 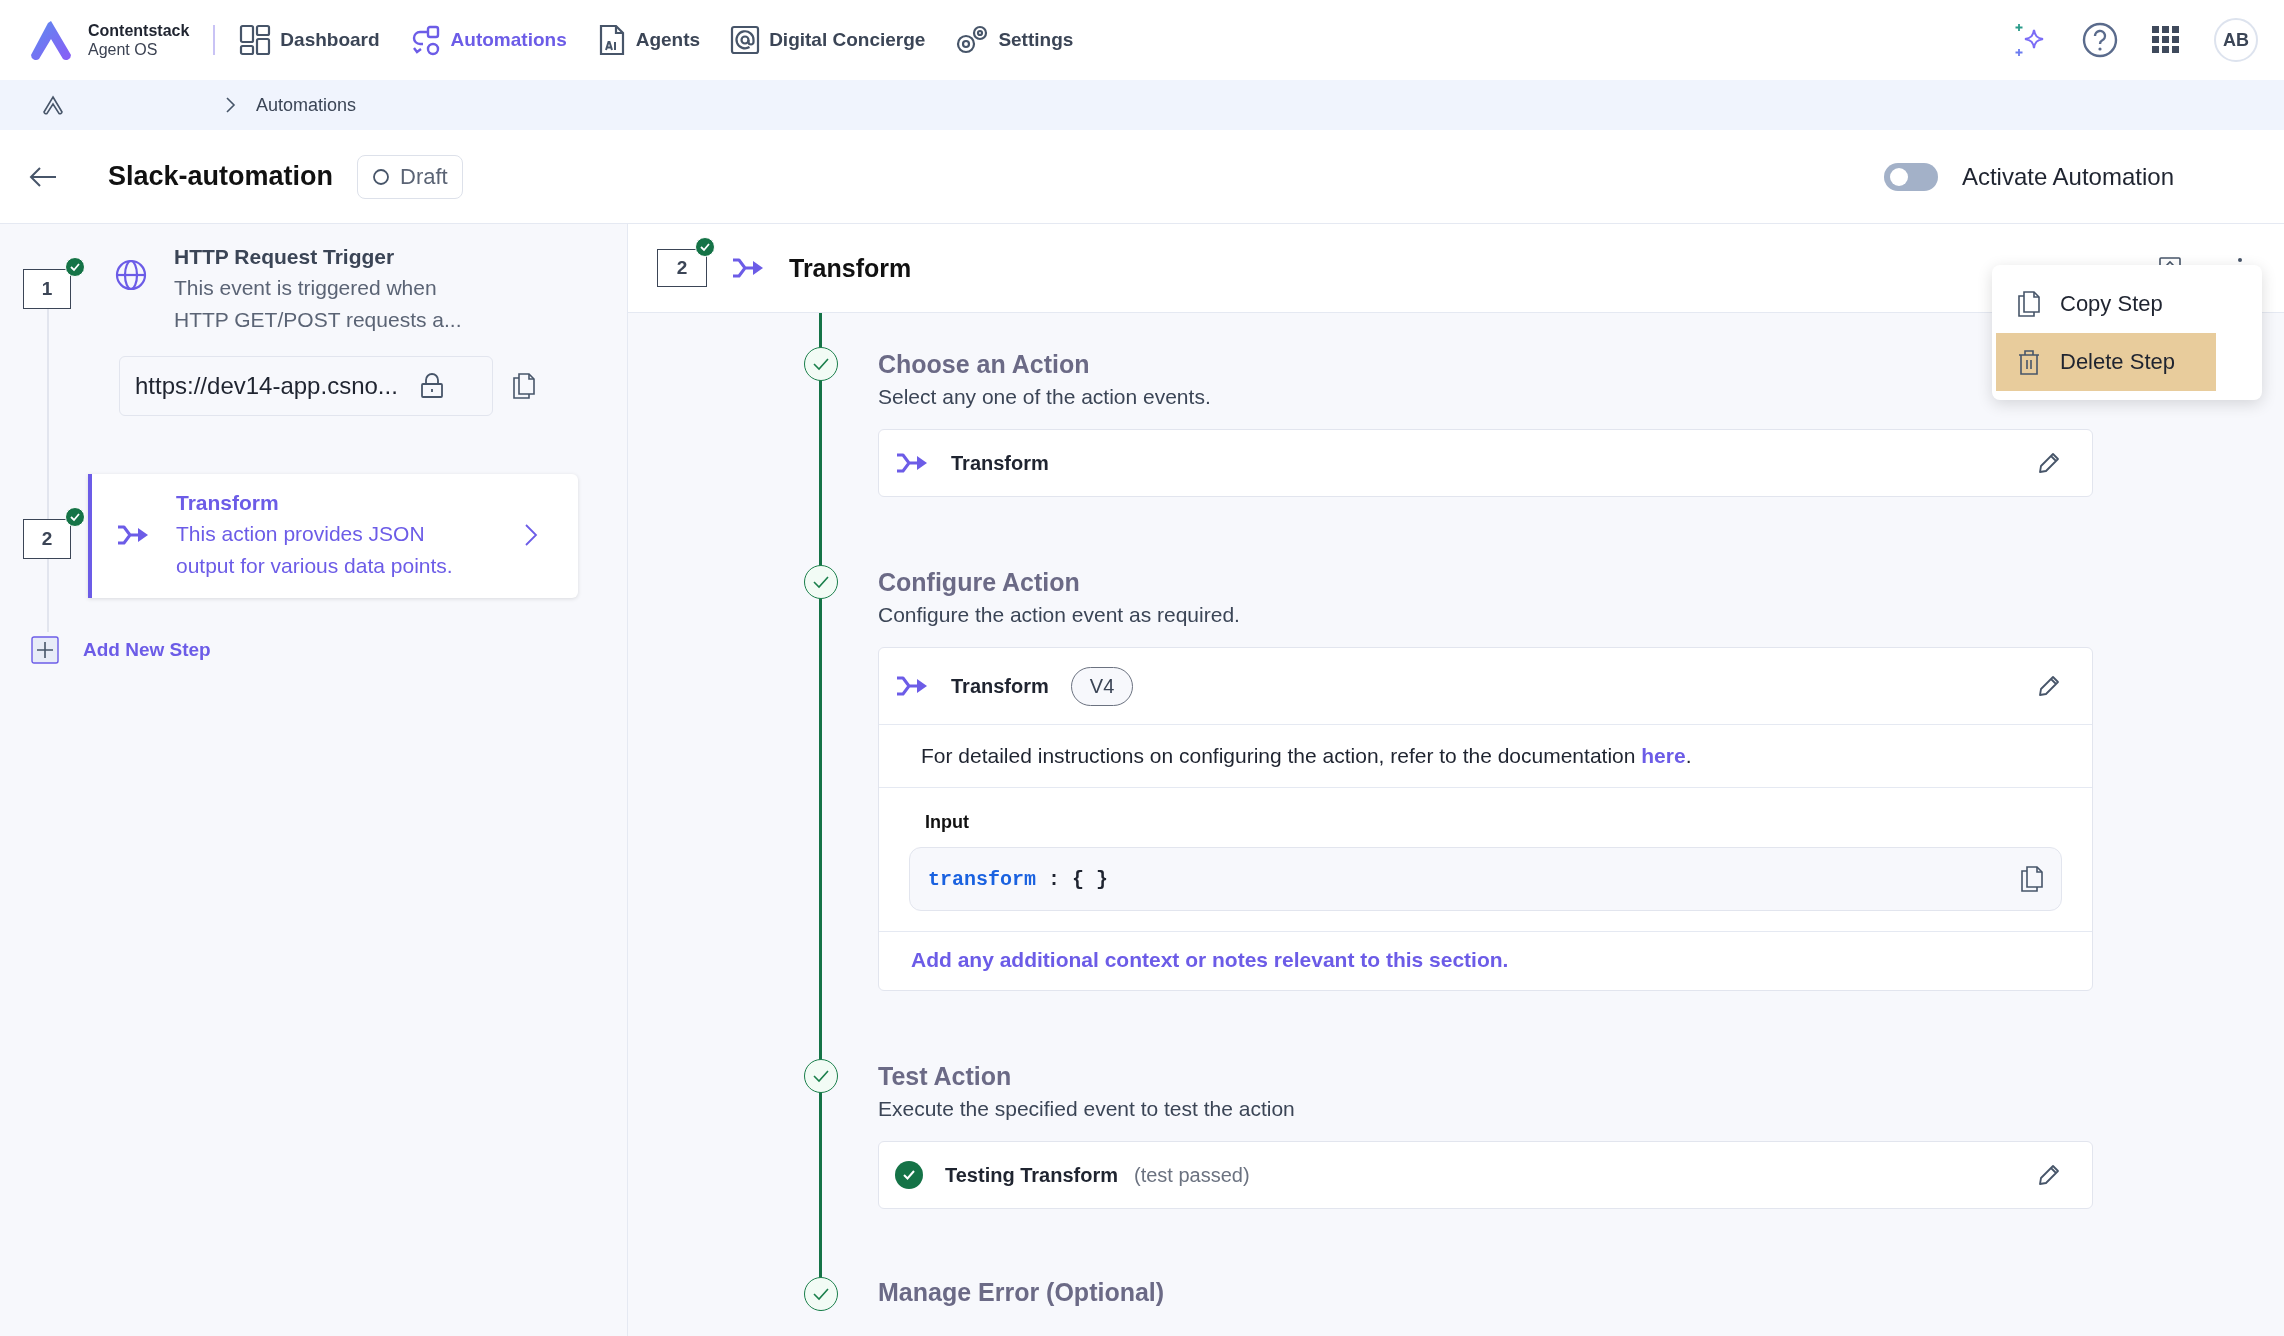 I want to click on lock-icon, so click(x=431, y=386).